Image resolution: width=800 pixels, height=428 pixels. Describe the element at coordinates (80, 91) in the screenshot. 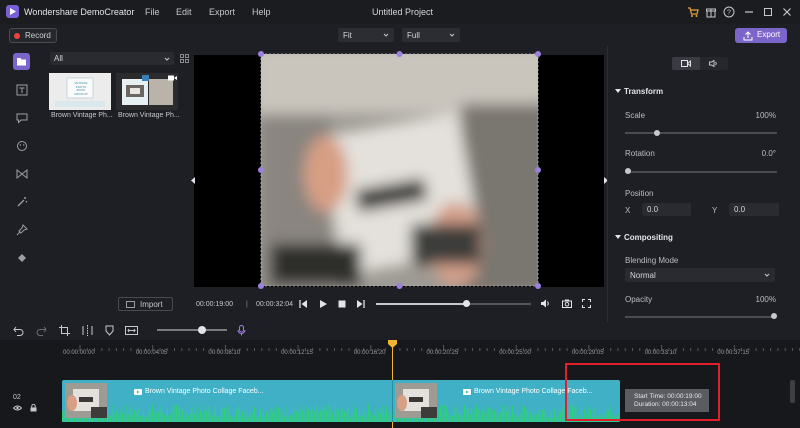

I see `media-thumbnail-1: VINTAGE PHOTO BOOK MOCKUP` at that location.